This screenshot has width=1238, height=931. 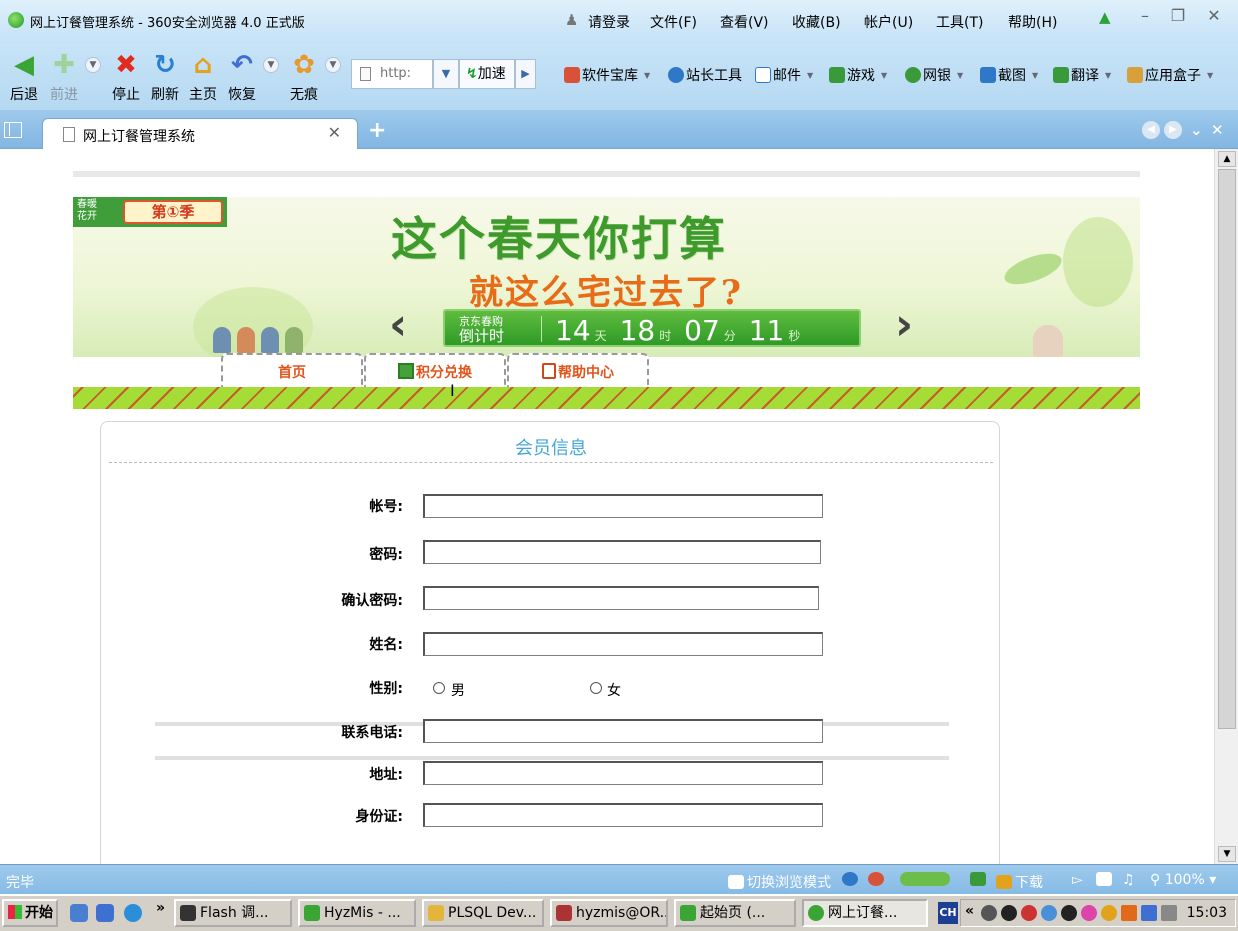 What do you see at coordinates (377, 130) in the screenshot?
I see `new-tab-button: +` at bounding box center [377, 130].